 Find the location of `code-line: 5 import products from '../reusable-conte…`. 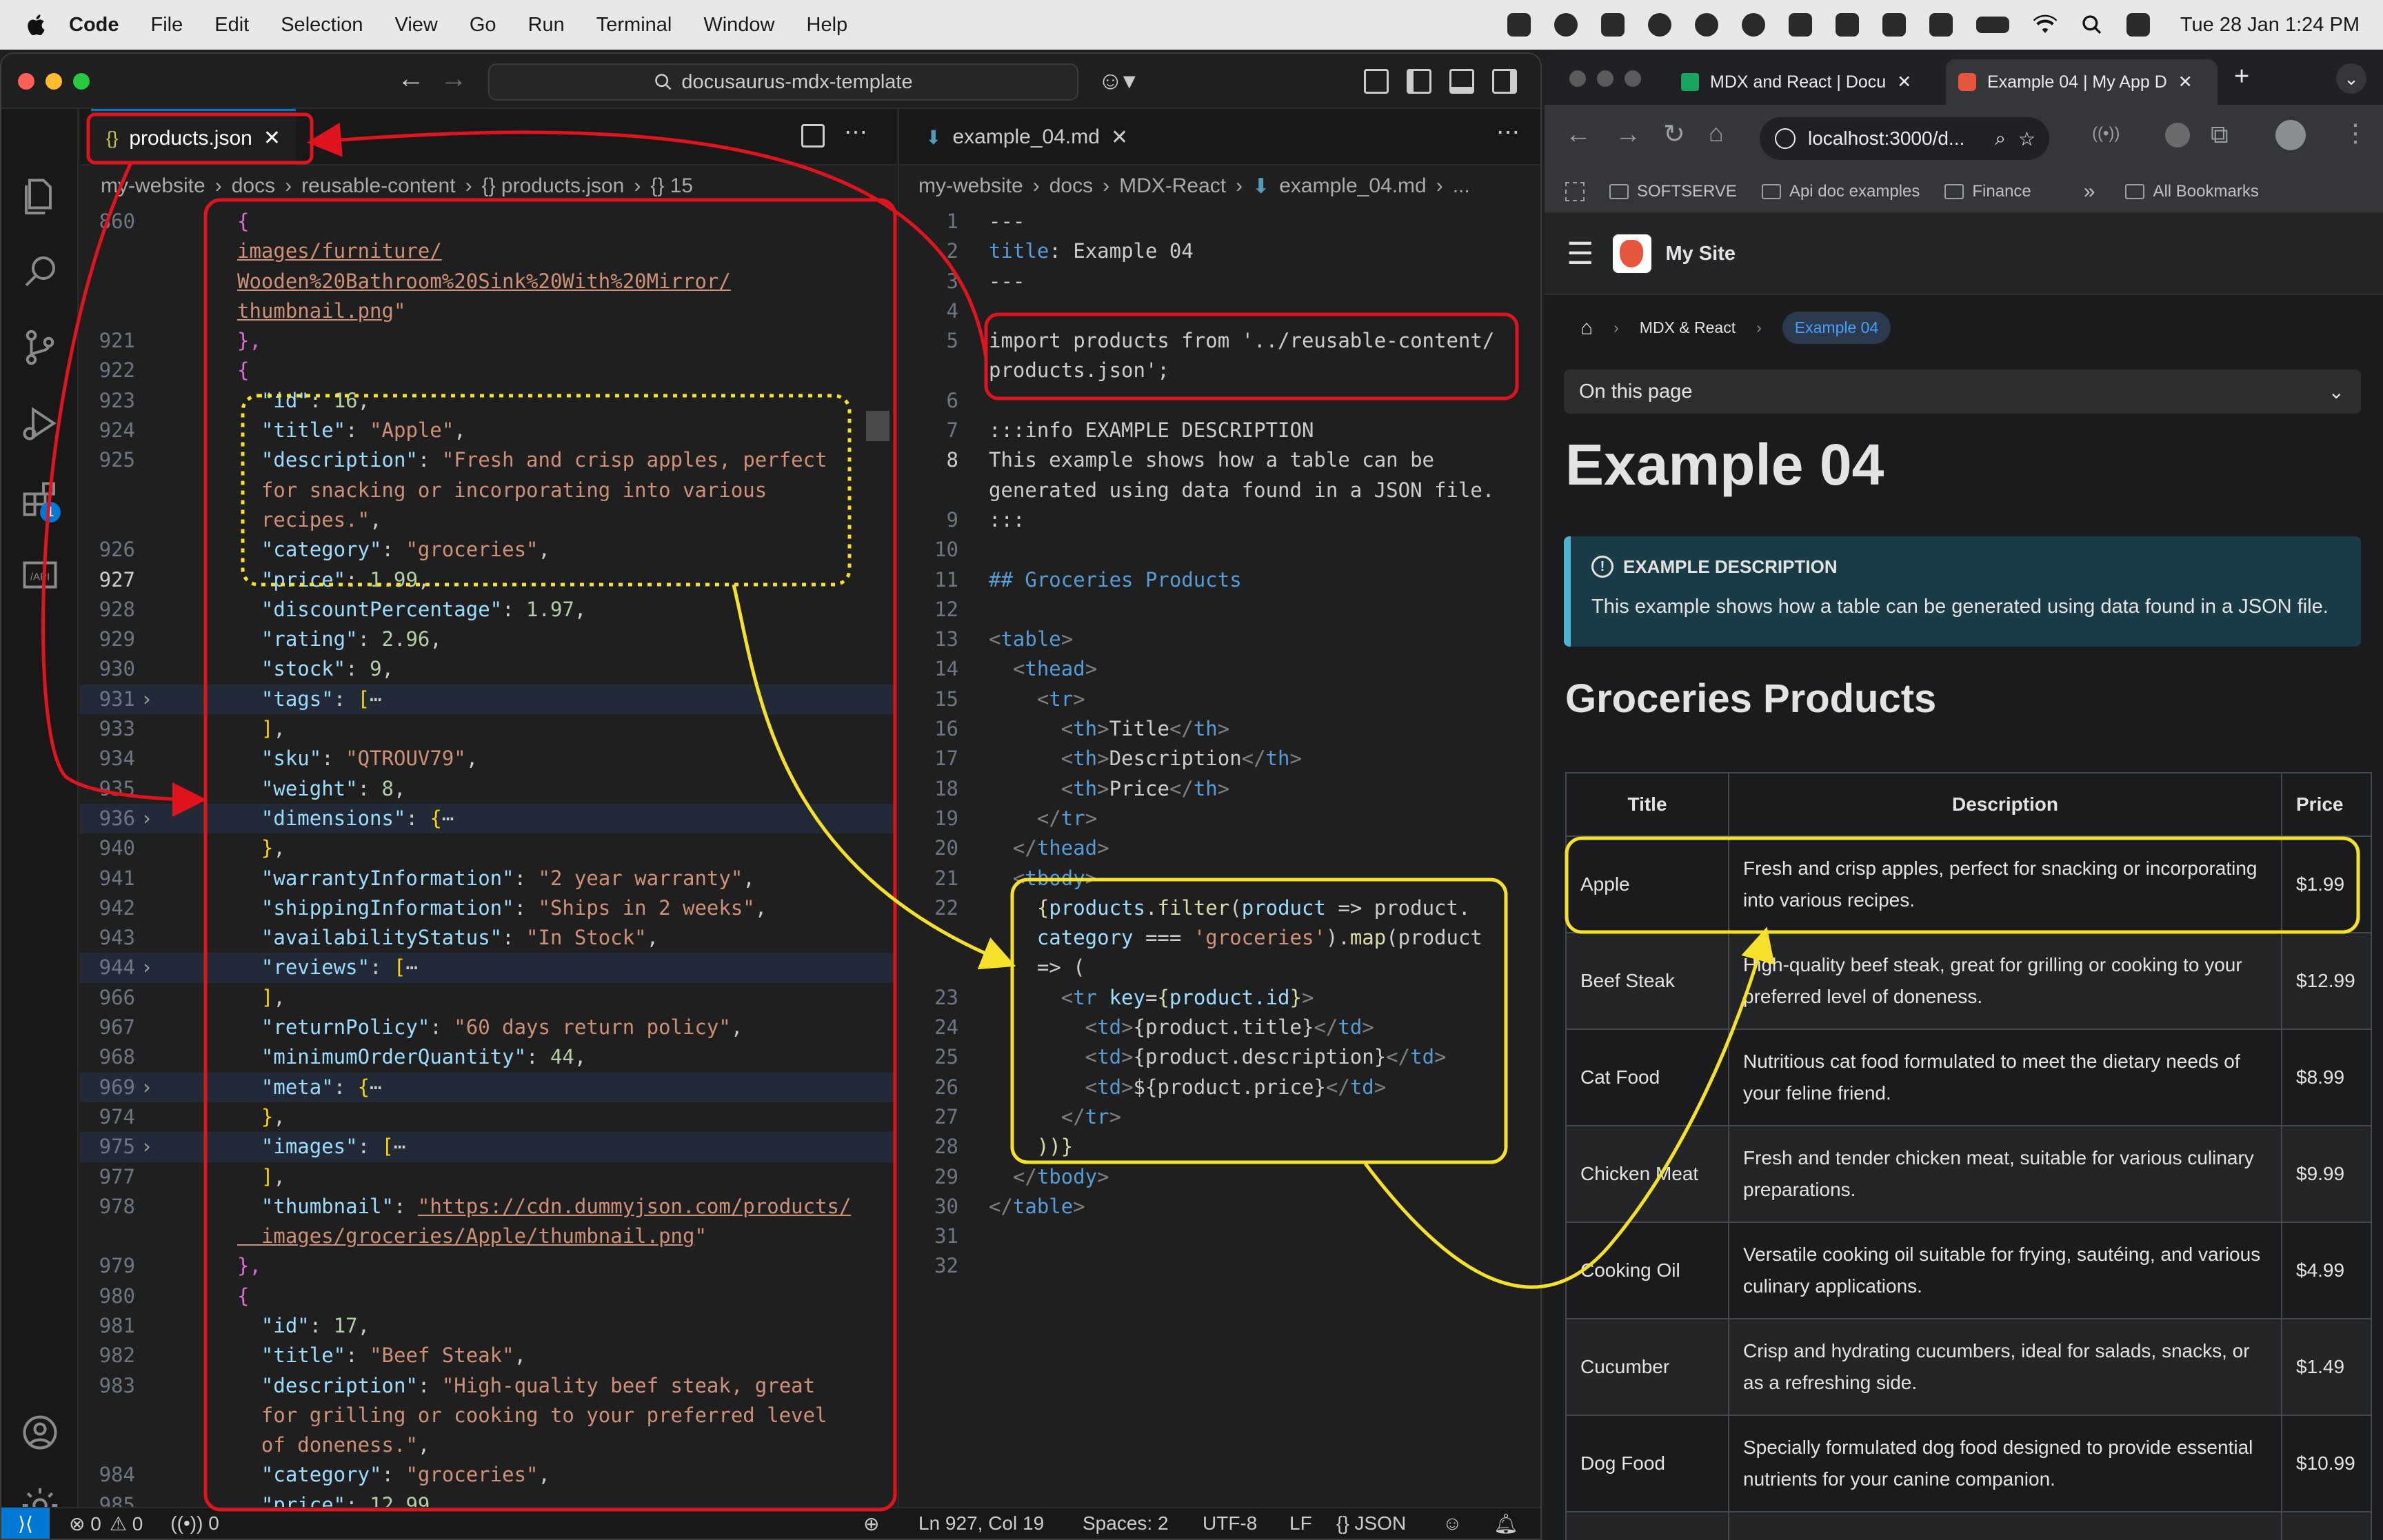

code-line: 5 import products from '../reusable-conte… is located at coordinates (1219, 341).